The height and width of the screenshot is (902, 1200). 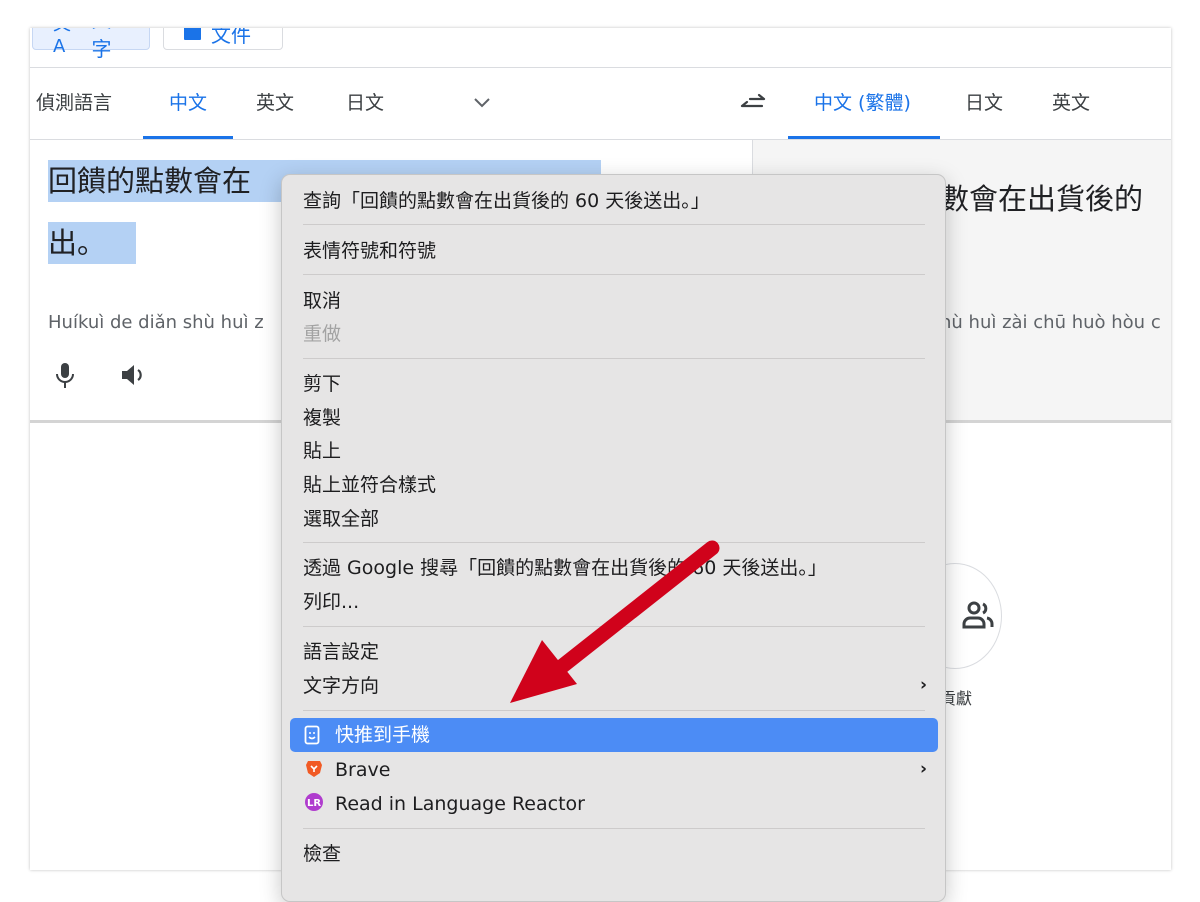 What do you see at coordinates (77, 243) in the screenshot?
I see `source-text-line-2: 出。` at bounding box center [77, 243].